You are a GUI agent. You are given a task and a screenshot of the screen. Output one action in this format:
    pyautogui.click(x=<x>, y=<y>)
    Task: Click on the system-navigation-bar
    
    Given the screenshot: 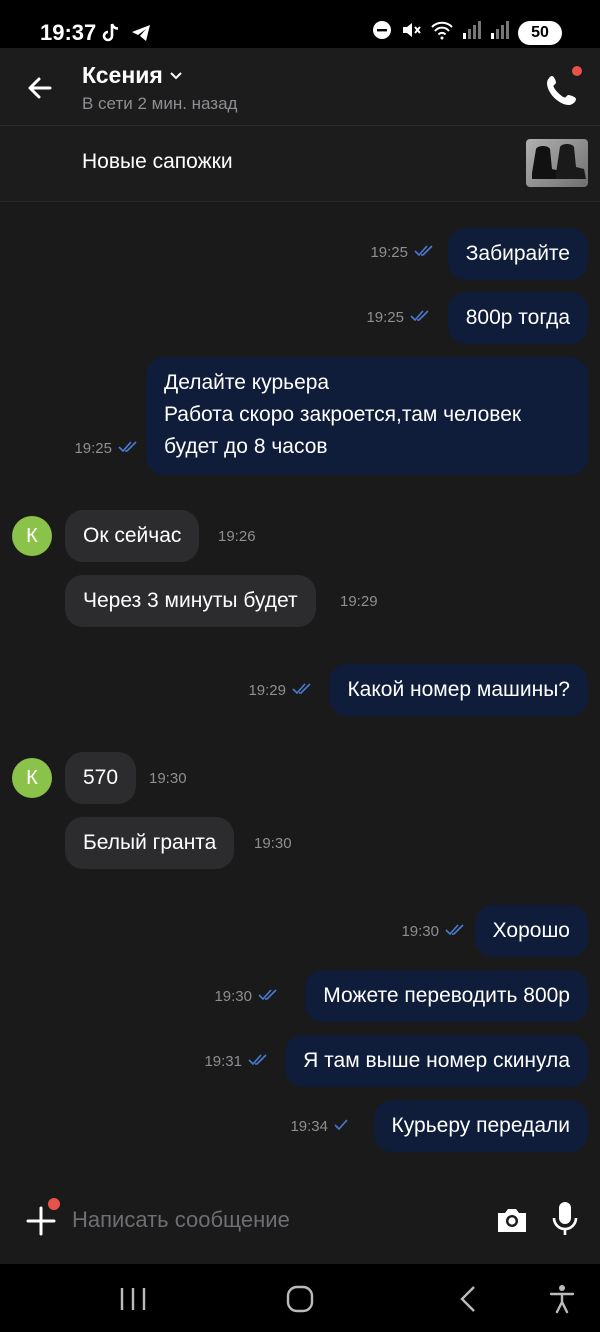 What is the action you would take?
    pyautogui.click(x=300, y=1298)
    